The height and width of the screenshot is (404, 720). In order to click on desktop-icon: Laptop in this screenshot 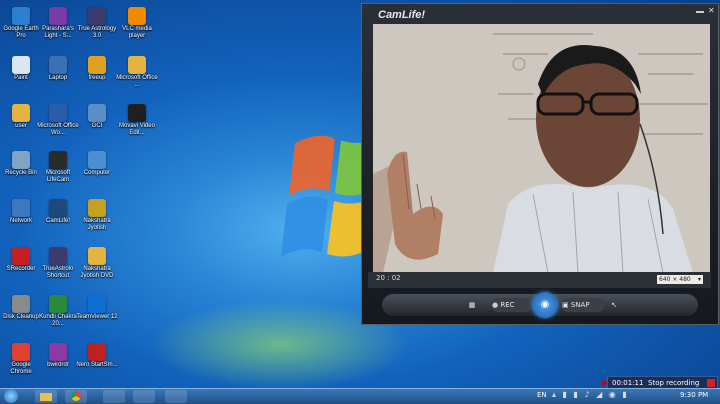, I will do `click(58, 68)`.